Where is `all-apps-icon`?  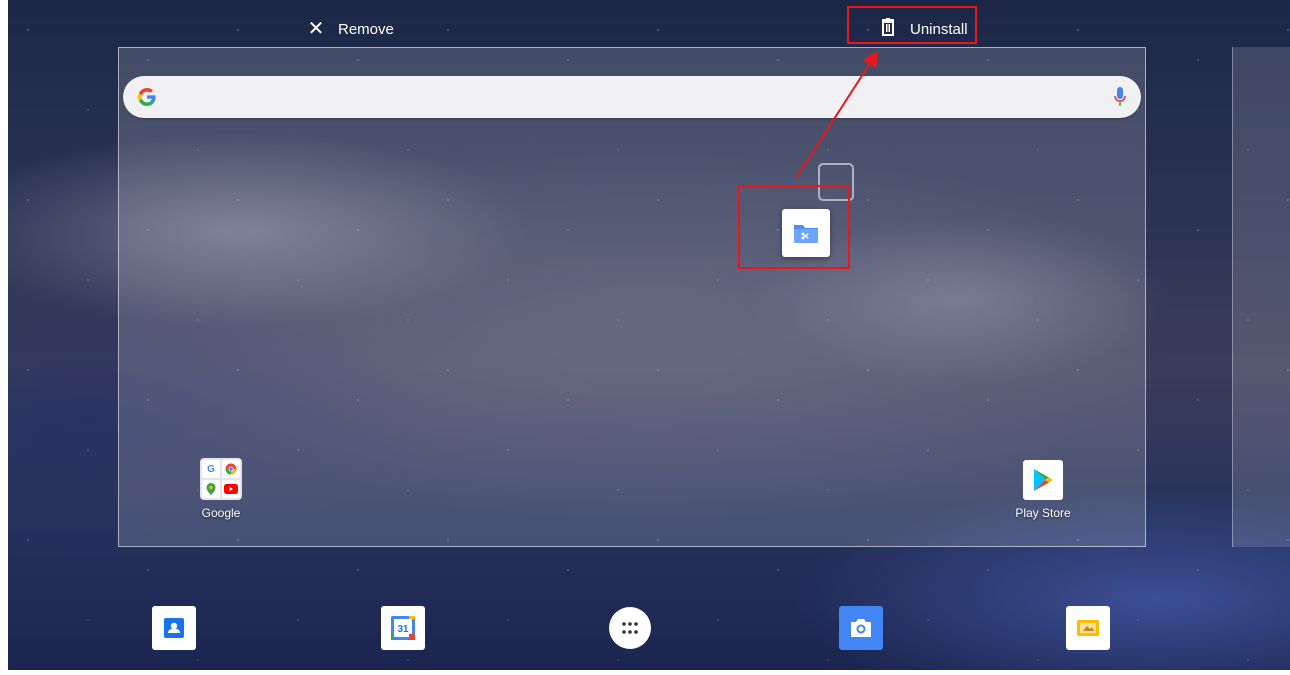 all-apps-icon is located at coordinates (630, 628).